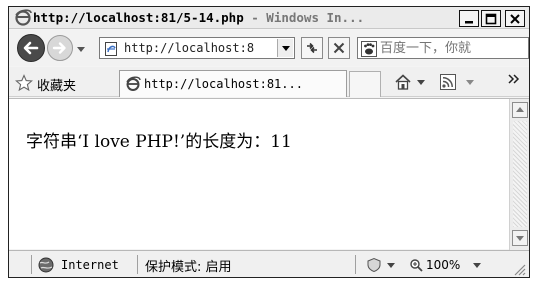 Image resolution: width=537 pixels, height=286 pixels. Describe the element at coordinates (403, 82) in the screenshot. I see `home-icon` at that location.